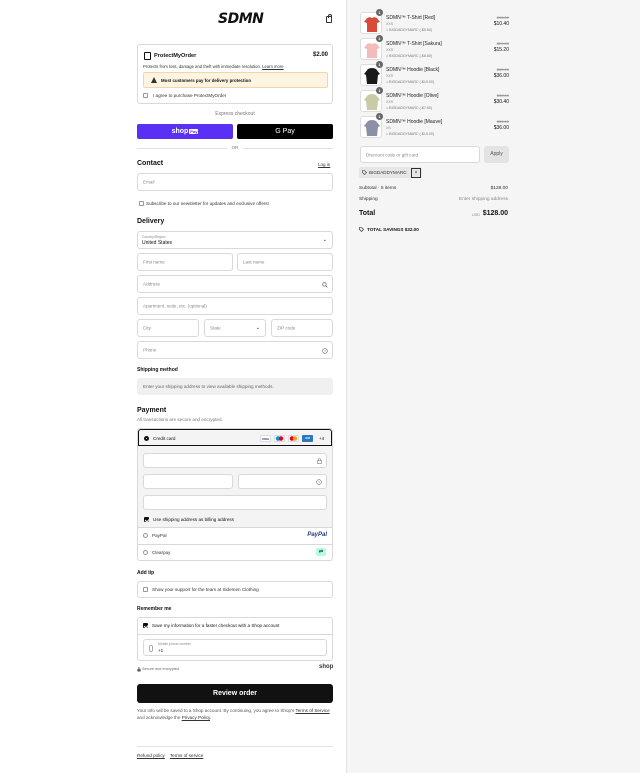  Describe the element at coordinates (147, 328) in the screenshot. I see `city-placeholder: City` at that location.